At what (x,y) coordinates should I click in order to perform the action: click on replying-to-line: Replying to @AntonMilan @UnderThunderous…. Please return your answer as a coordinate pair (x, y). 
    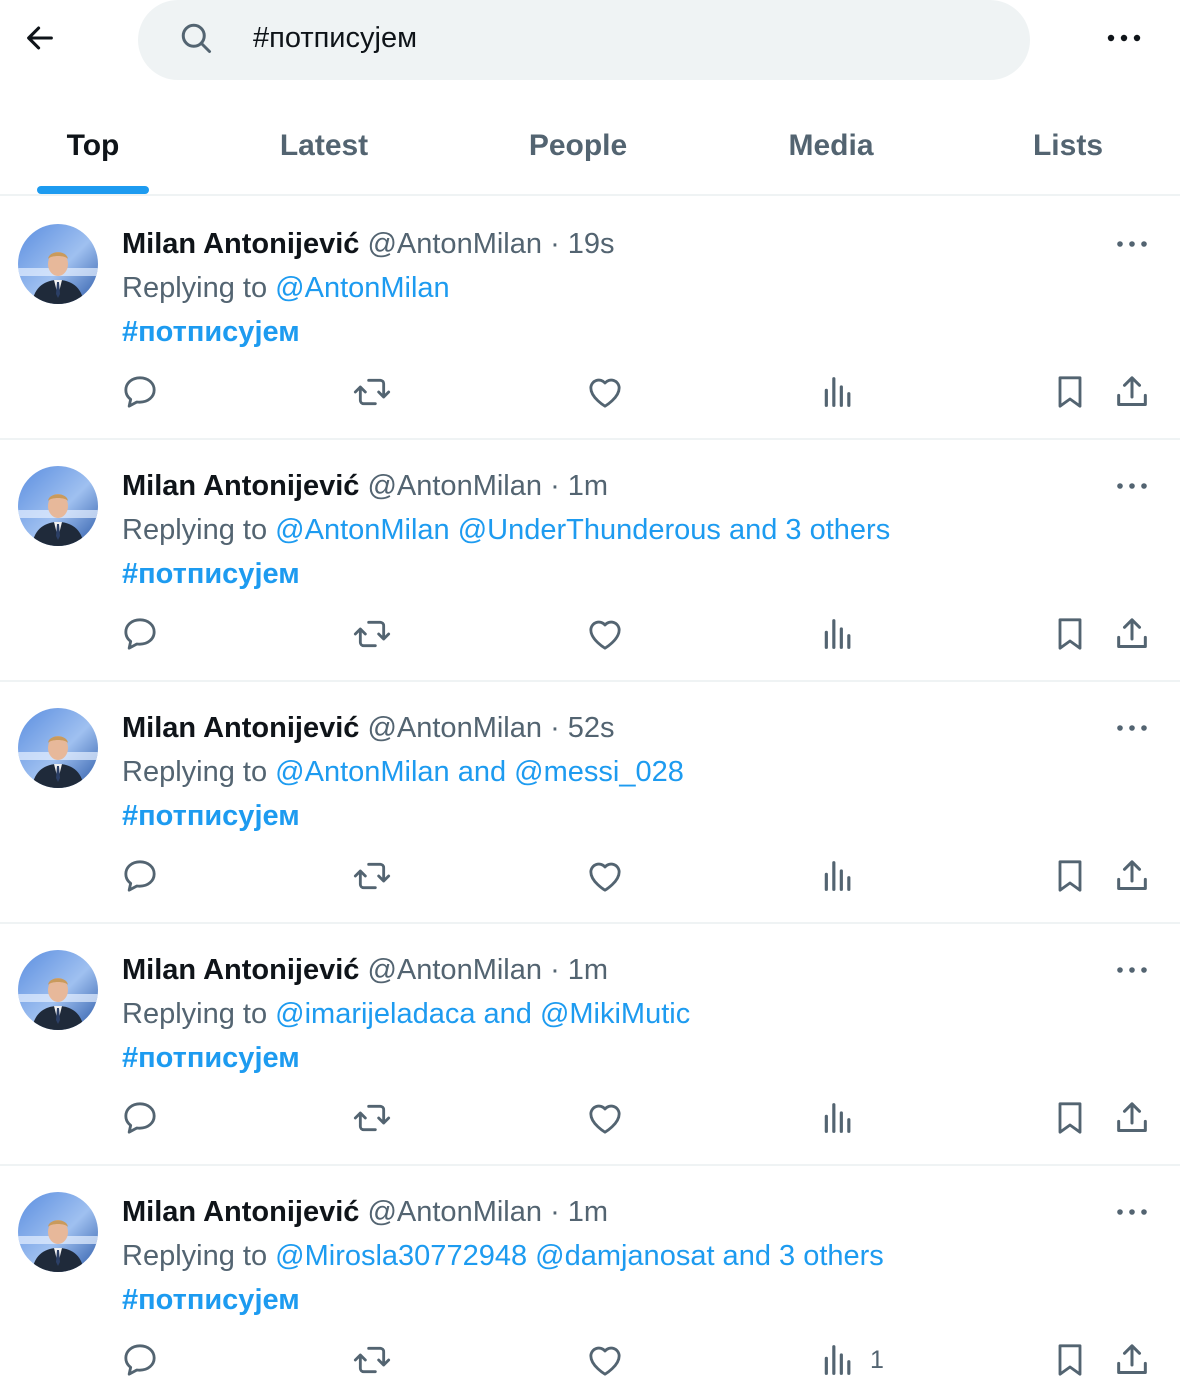
    Looking at the image, I should click on (506, 530).